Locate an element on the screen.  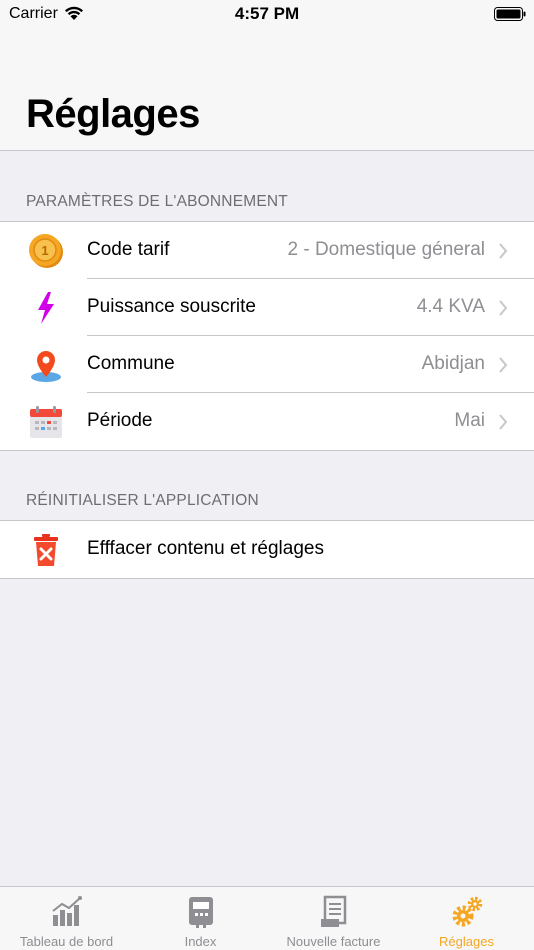
commune-value: Abidjan is located at coordinates (453, 363).